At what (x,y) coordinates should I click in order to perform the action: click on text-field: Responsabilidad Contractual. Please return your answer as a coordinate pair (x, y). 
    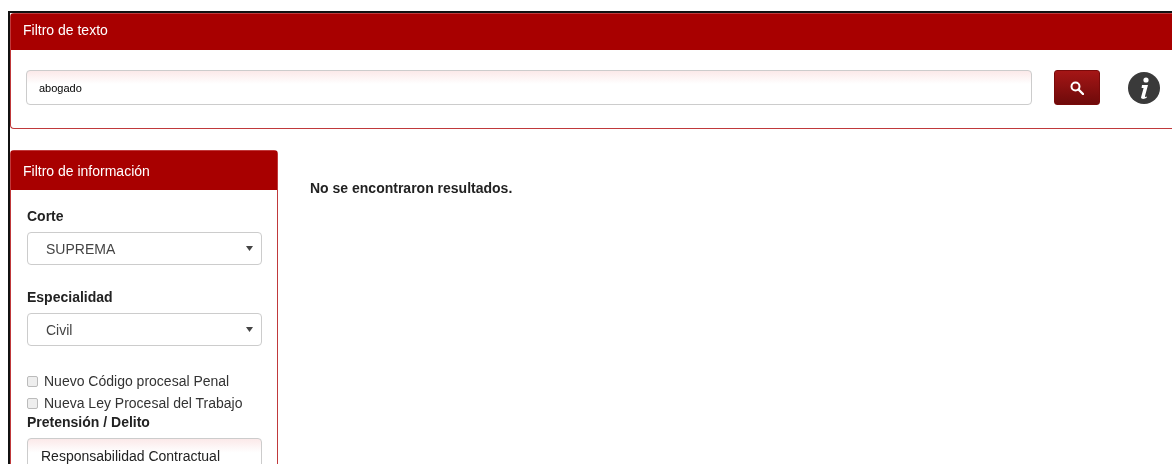
    Looking at the image, I should click on (144, 451).